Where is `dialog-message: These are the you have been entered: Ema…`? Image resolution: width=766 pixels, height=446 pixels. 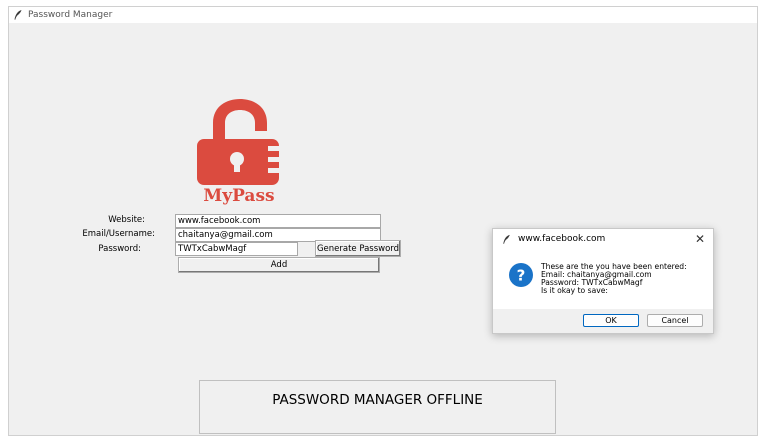 dialog-message: These are the you have been entered: Ema… is located at coordinates (614, 279).